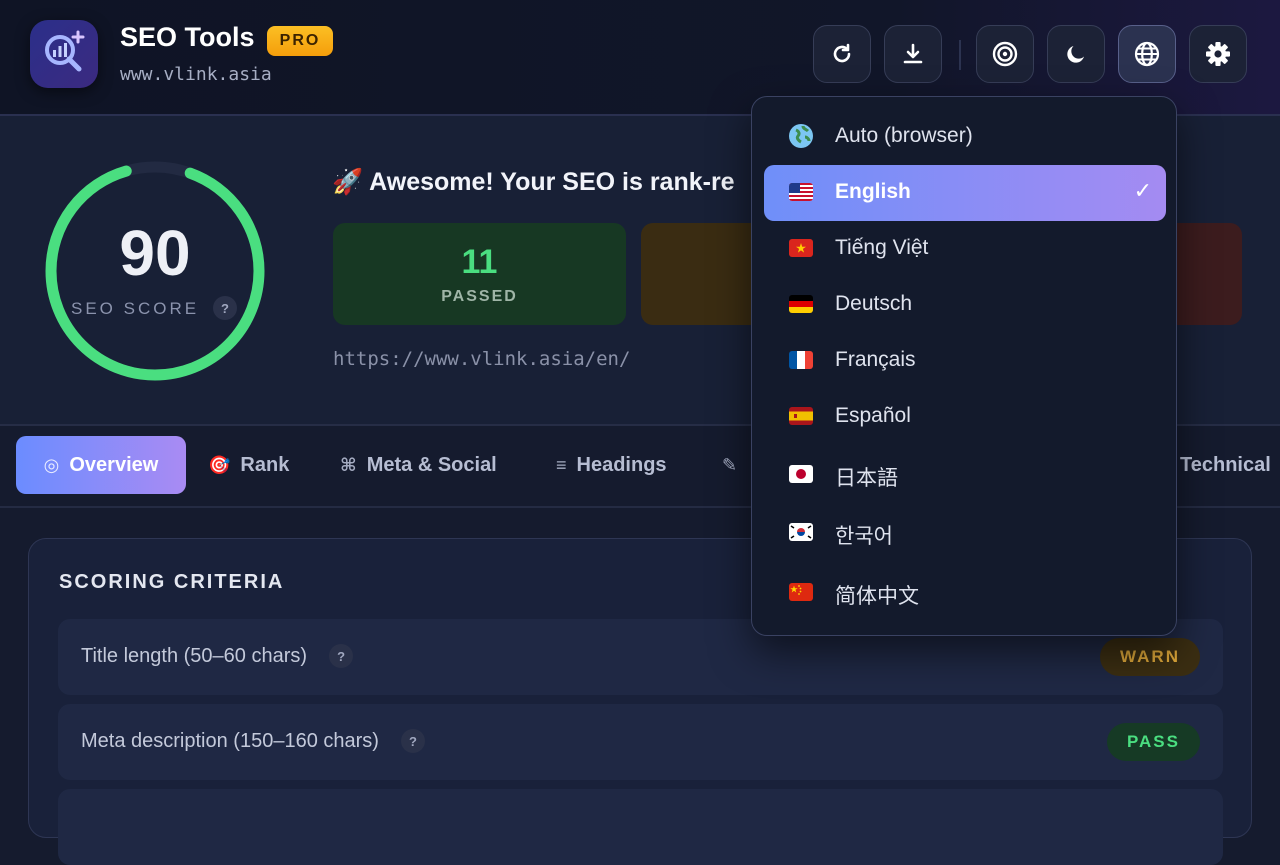  What do you see at coordinates (1150, 657) in the screenshot?
I see `status-badge: WARN` at bounding box center [1150, 657].